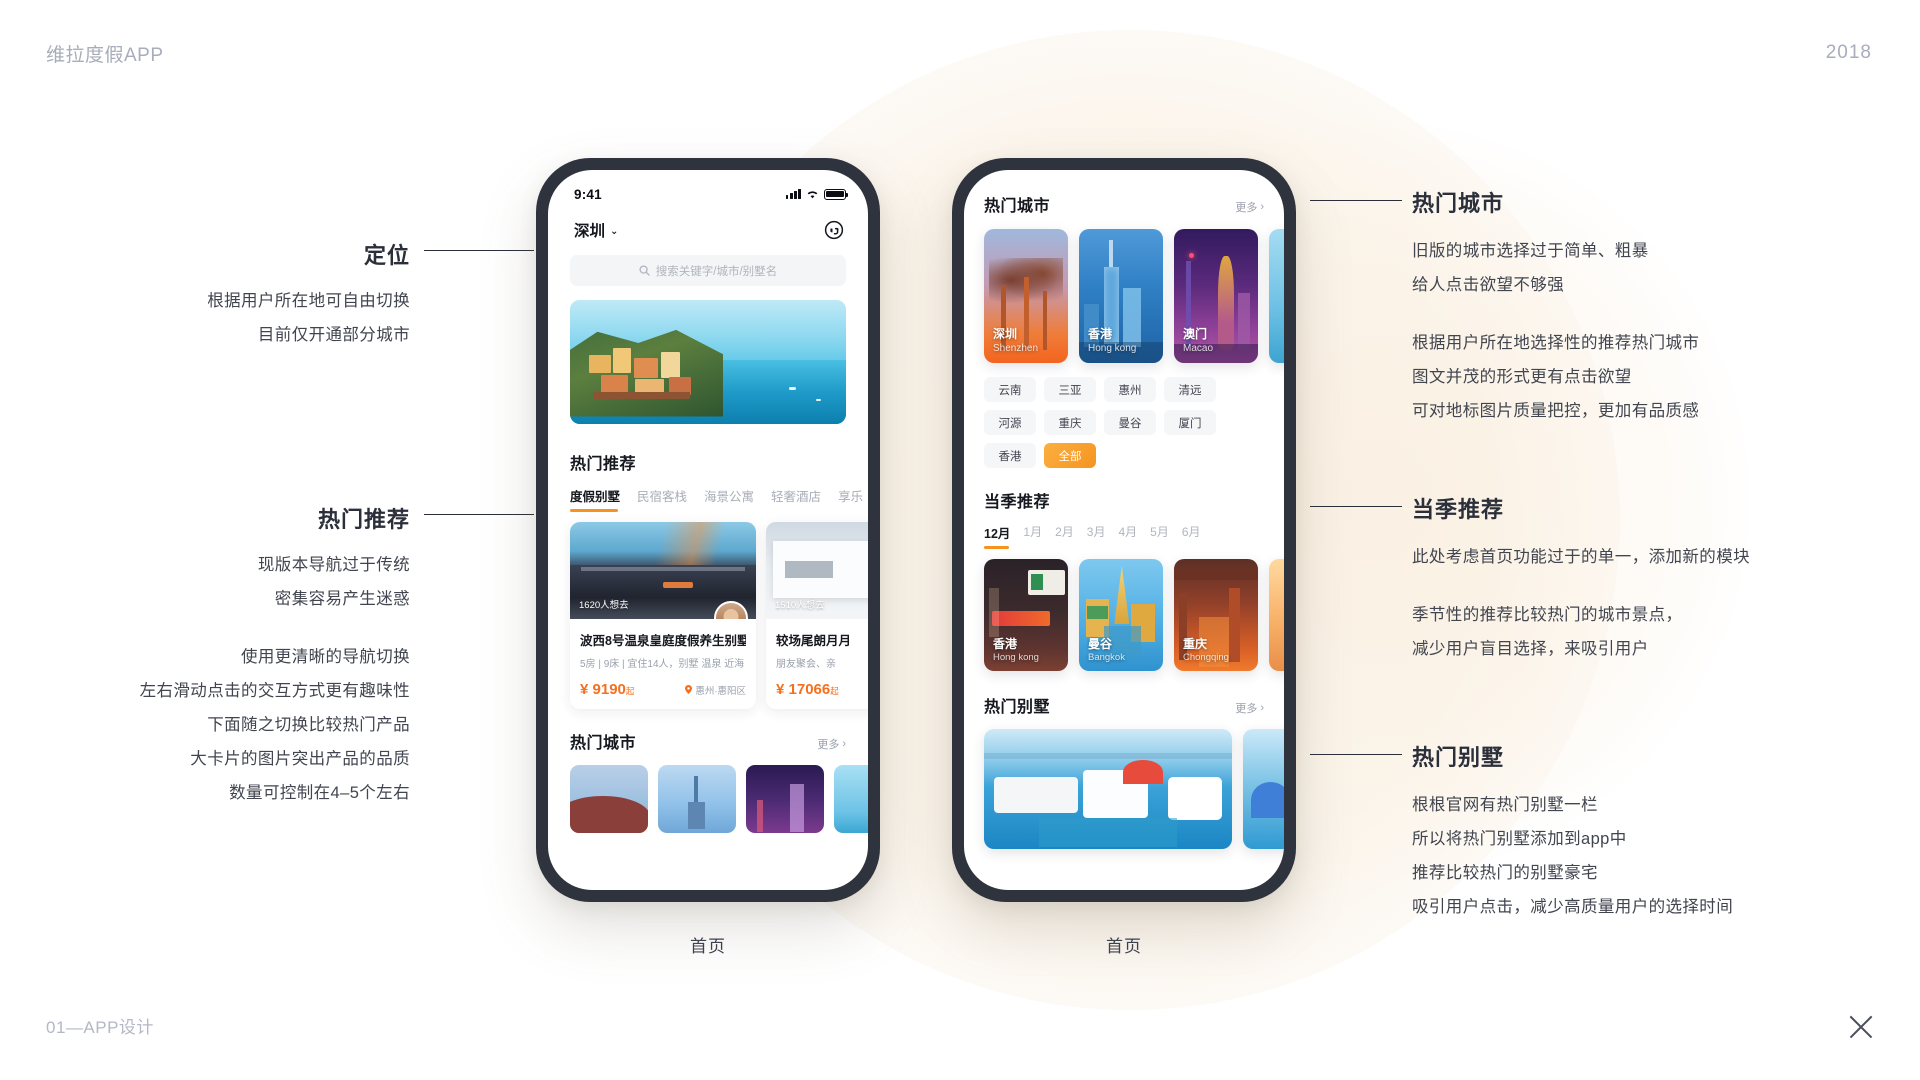  What do you see at coordinates (596, 230) in the screenshot?
I see `location-selector: 深圳 ⌄` at bounding box center [596, 230].